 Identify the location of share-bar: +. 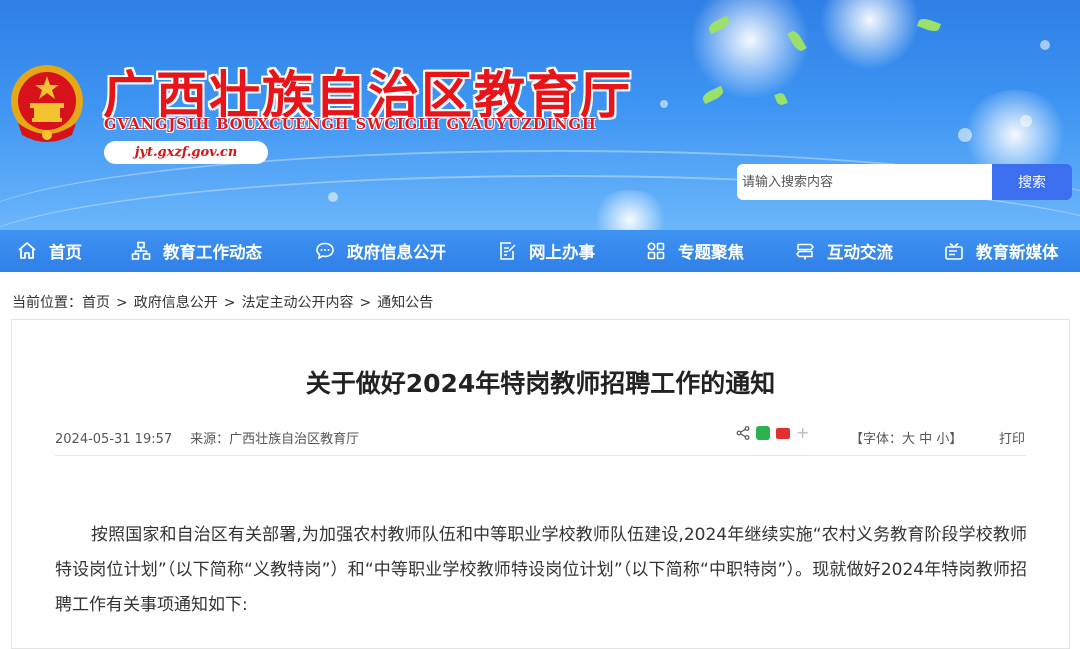
(772, 433).